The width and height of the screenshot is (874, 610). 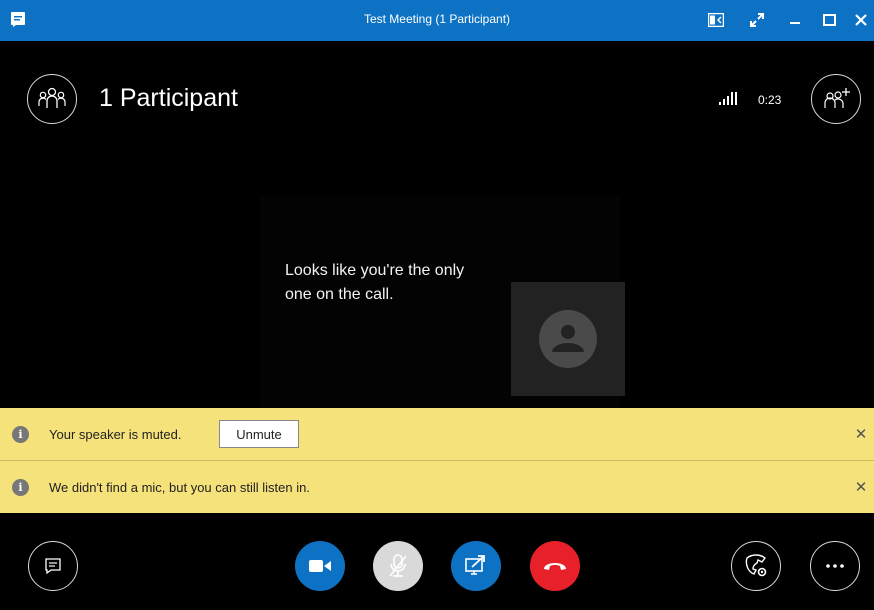 I want to click on self-avatar, so click(x=568, y=339).